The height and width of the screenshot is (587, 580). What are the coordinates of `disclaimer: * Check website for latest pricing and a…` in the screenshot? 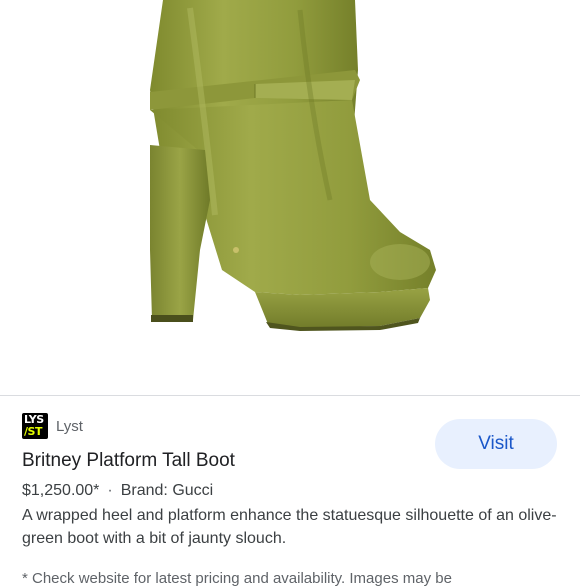 It's located at (237, 578).